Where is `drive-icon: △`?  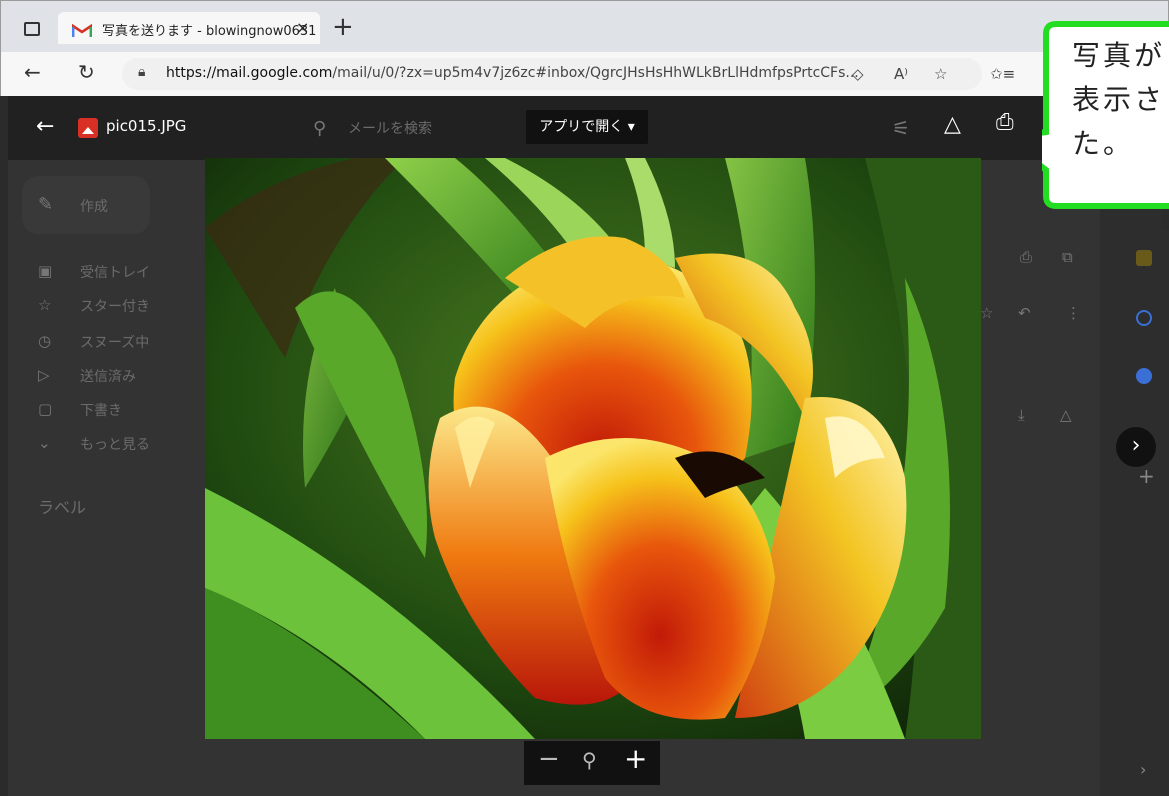 drive-icon: △ is located at coordinates (1066, 415).